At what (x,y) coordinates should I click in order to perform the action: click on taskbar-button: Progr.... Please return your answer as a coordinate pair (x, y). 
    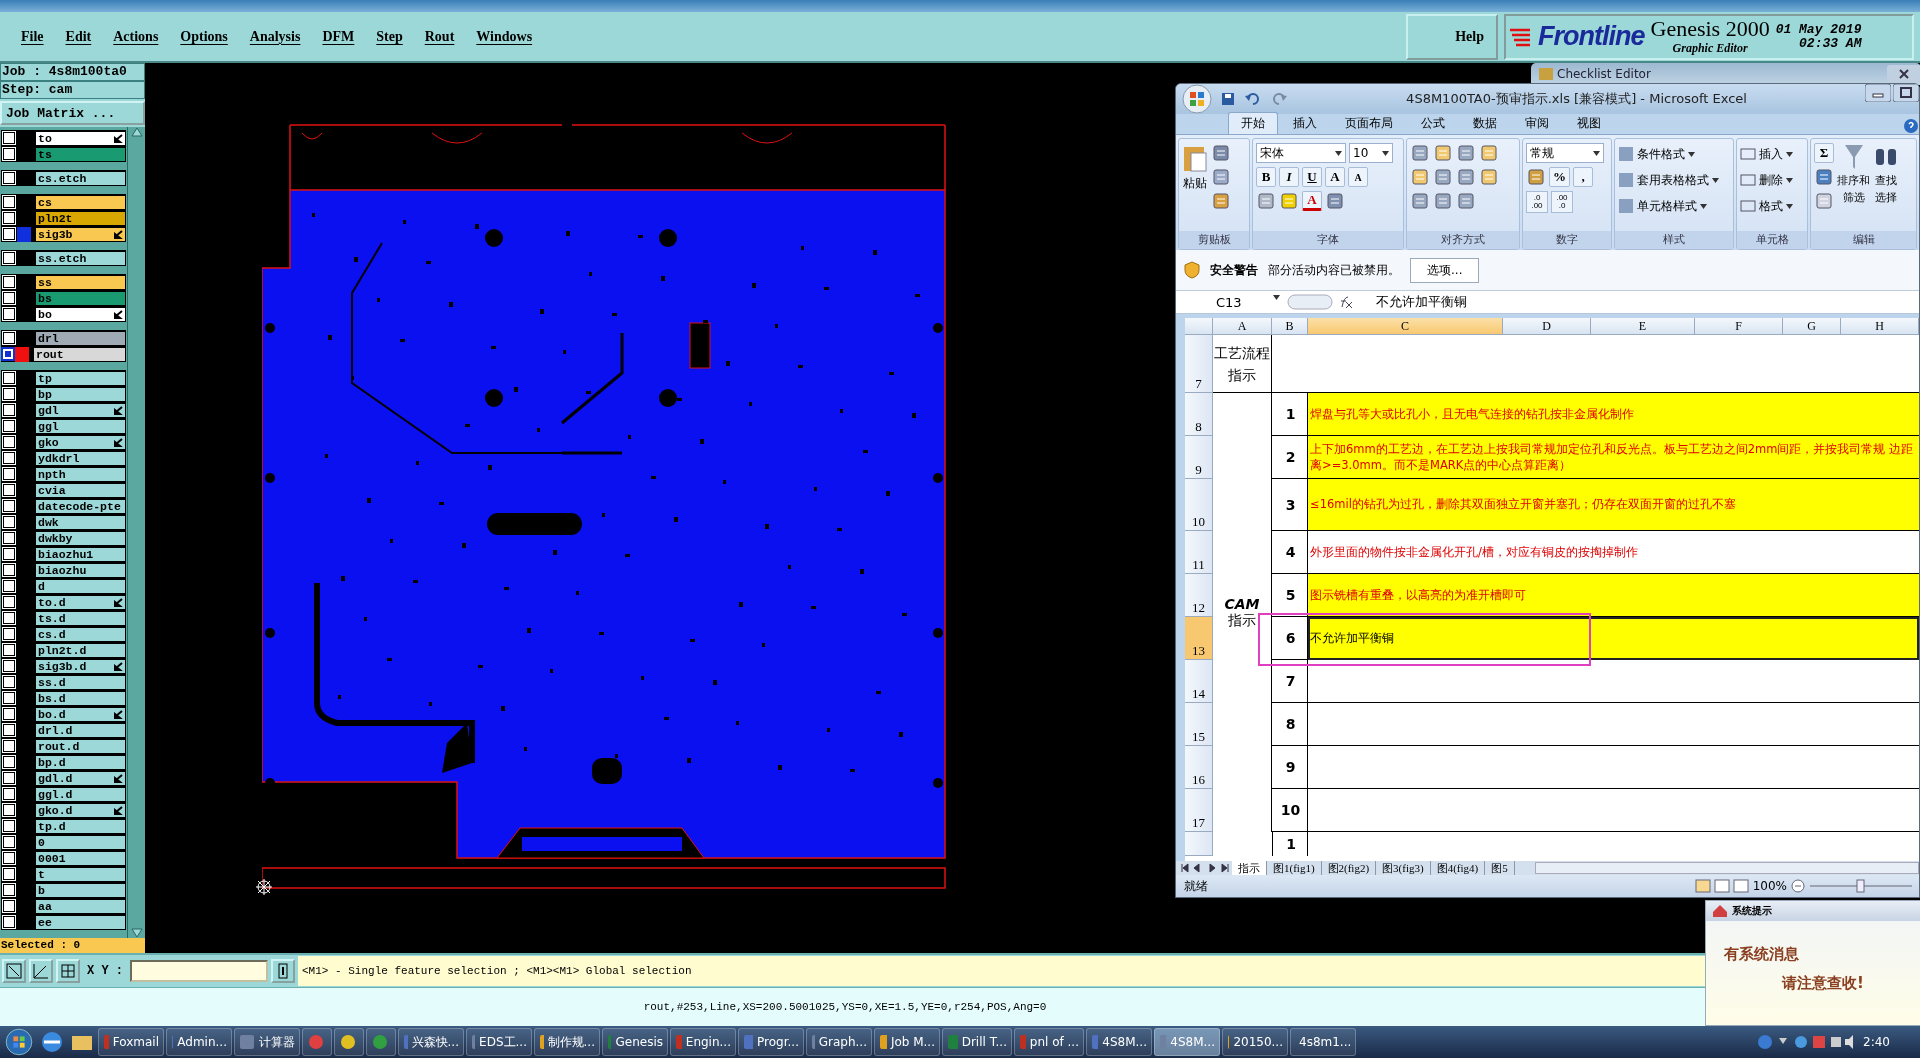
    Looking at the image, I should click on (771, 1042).